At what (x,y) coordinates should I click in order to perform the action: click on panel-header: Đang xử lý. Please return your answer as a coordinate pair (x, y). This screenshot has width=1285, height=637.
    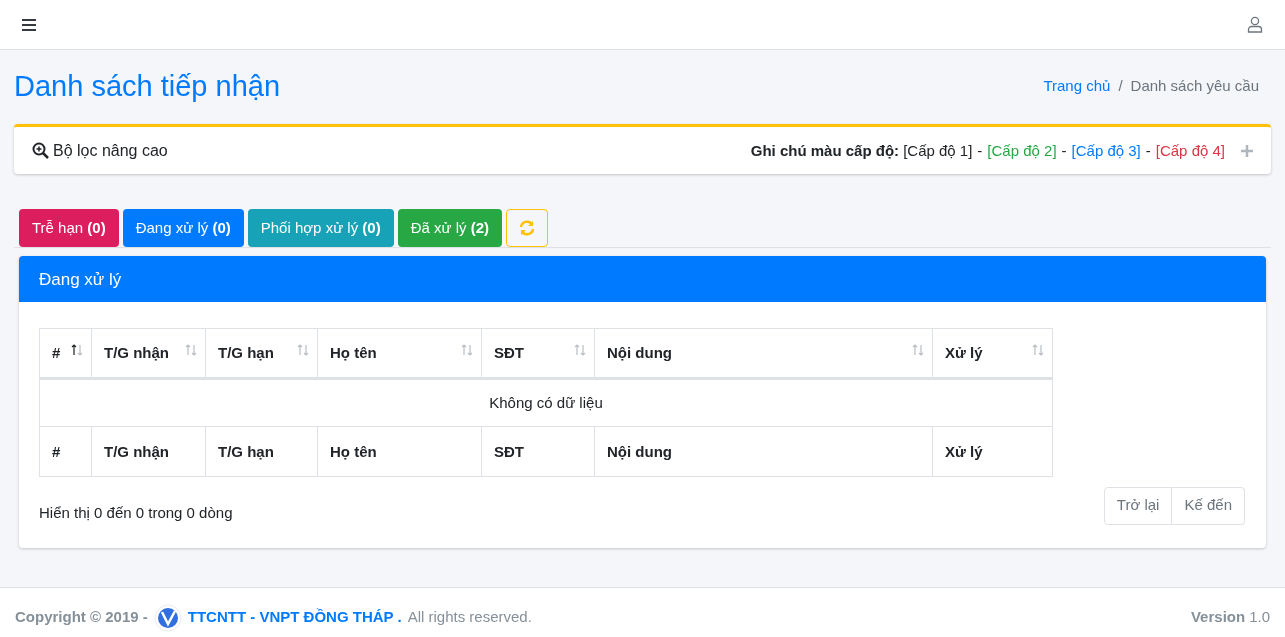
    Looking at the image, I should click on (642, 279).